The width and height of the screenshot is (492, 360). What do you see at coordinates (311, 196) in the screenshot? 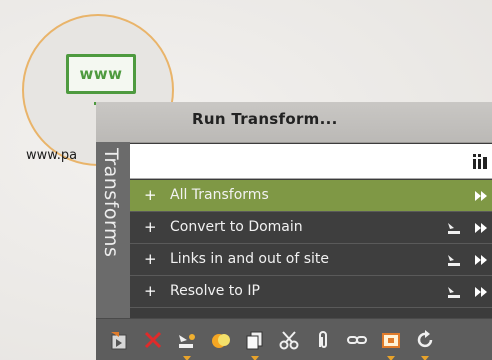
I see `menu-item-all-transforms: + All Transforms` at bounding box center [311, 196].